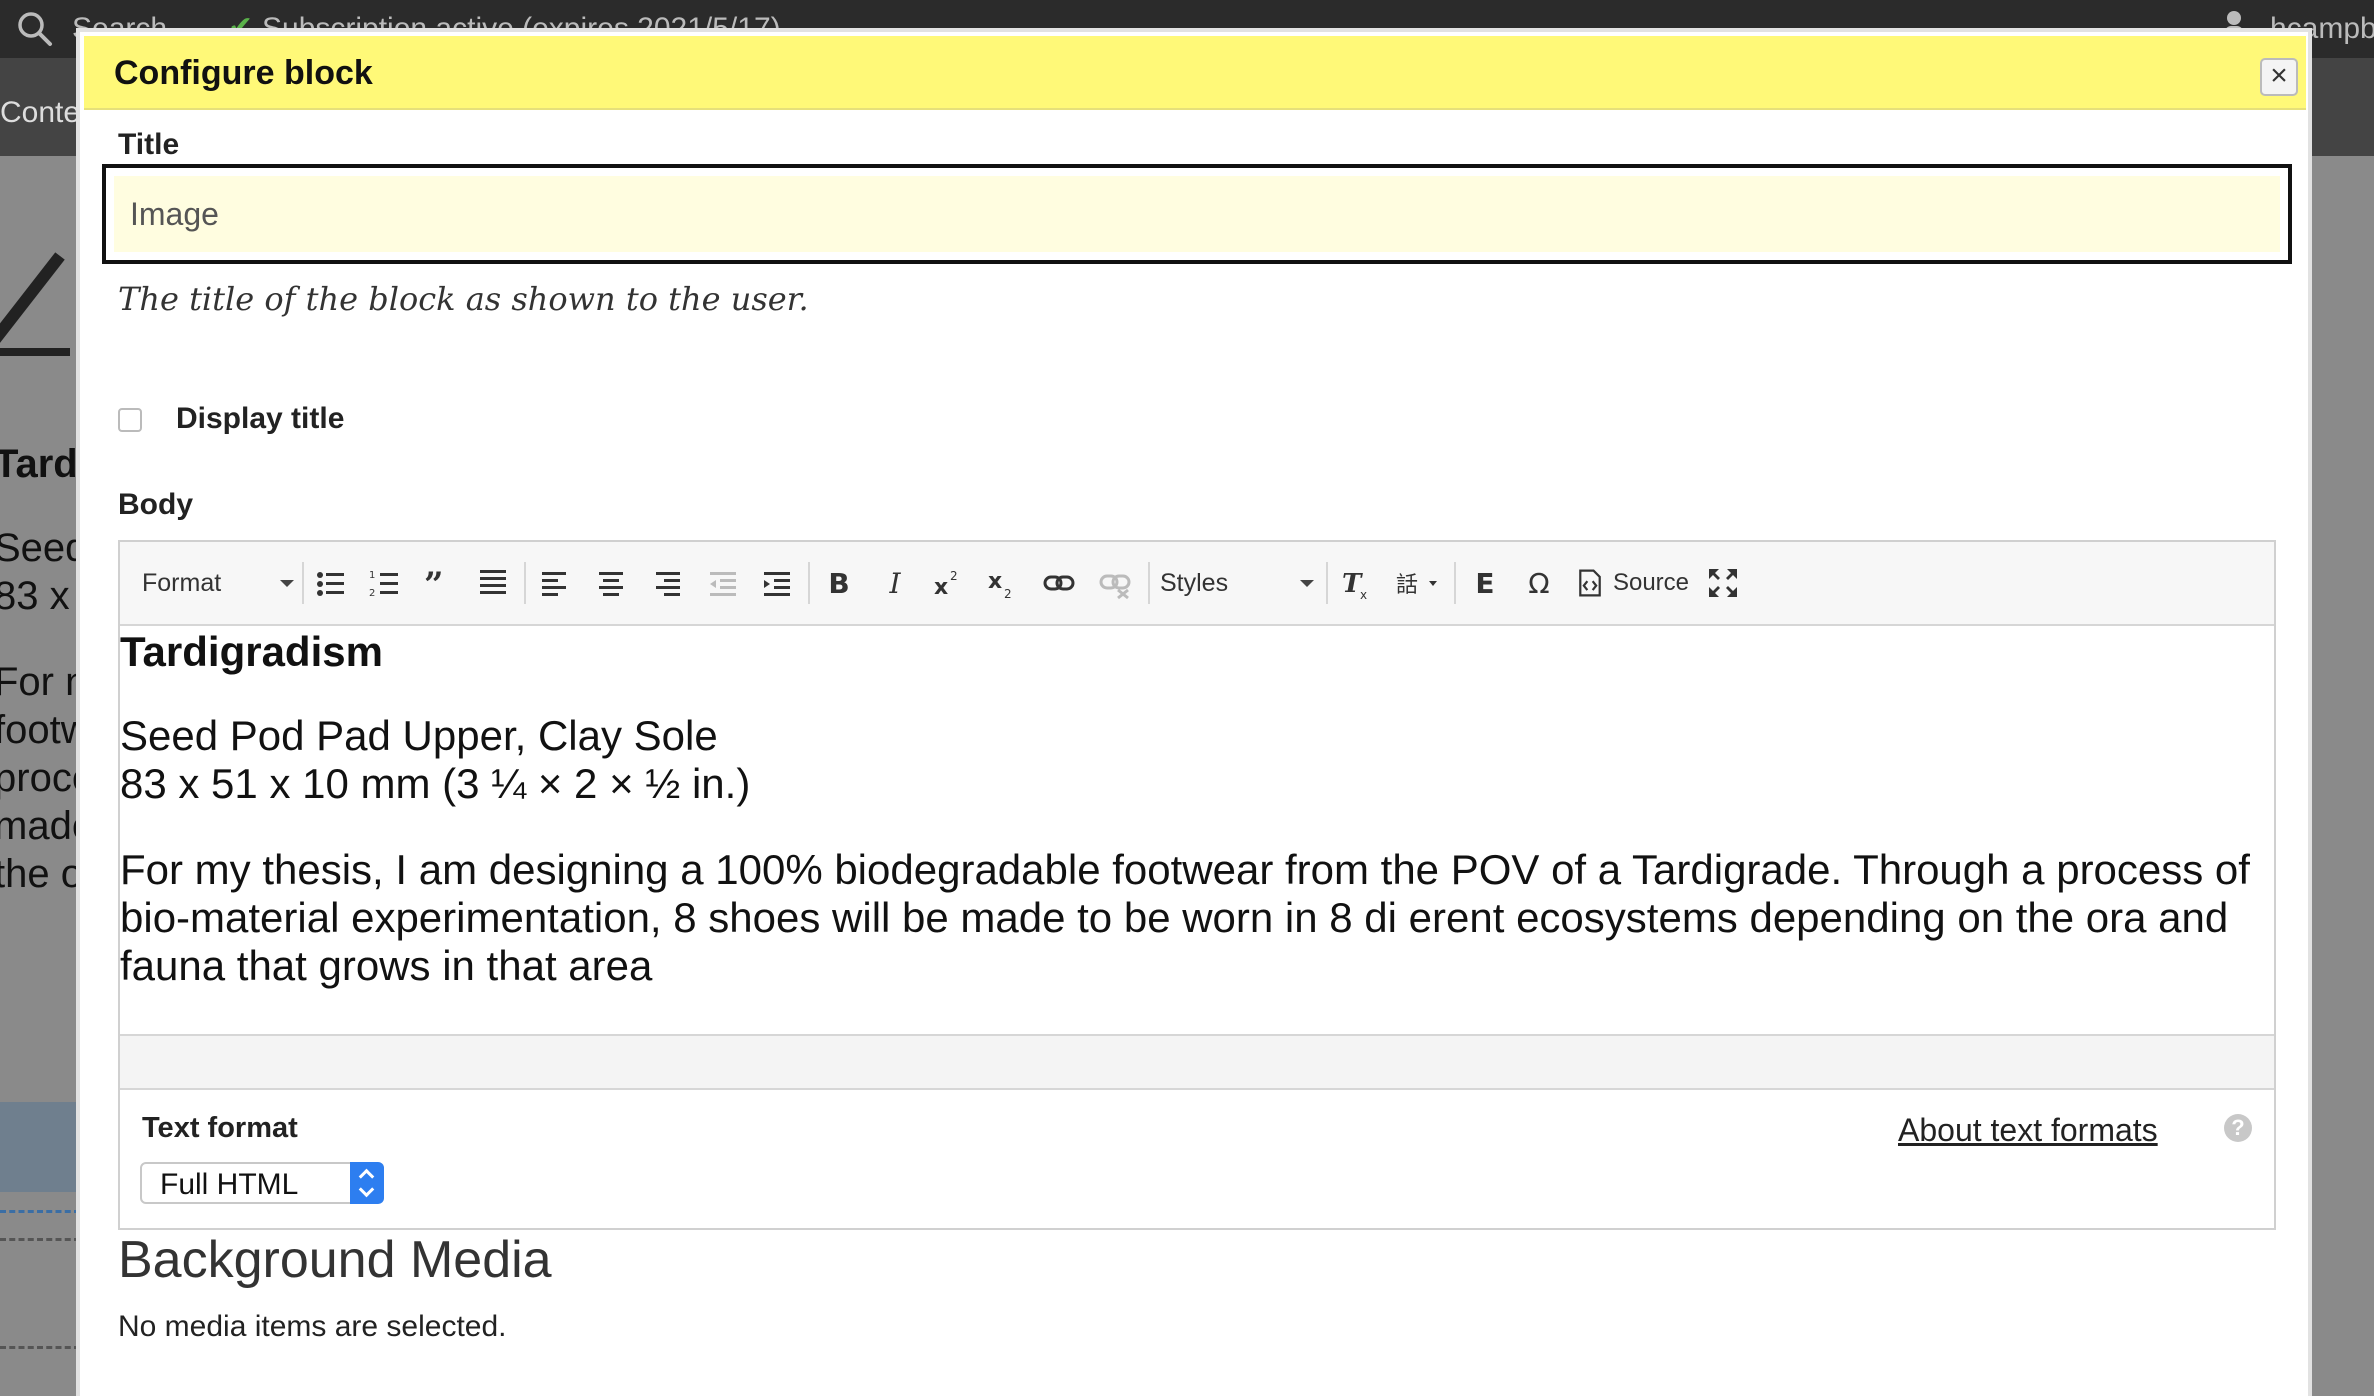 This screenshot has height=1396, width=2374. I want to click on special-char-icon: Ω, so click(1539, 583).